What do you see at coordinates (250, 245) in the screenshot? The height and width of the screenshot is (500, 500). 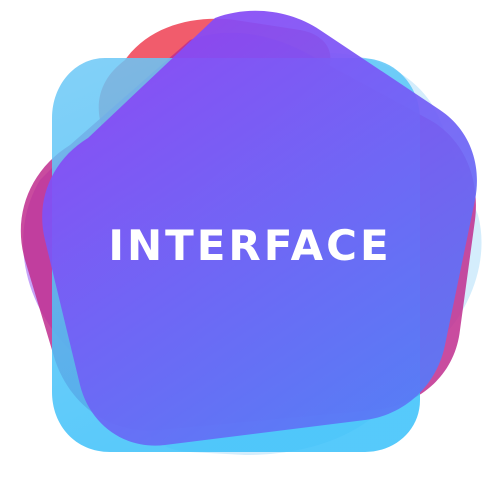 I see `brand-wordmark: INTERFACE` at bounding box center [250, 245].